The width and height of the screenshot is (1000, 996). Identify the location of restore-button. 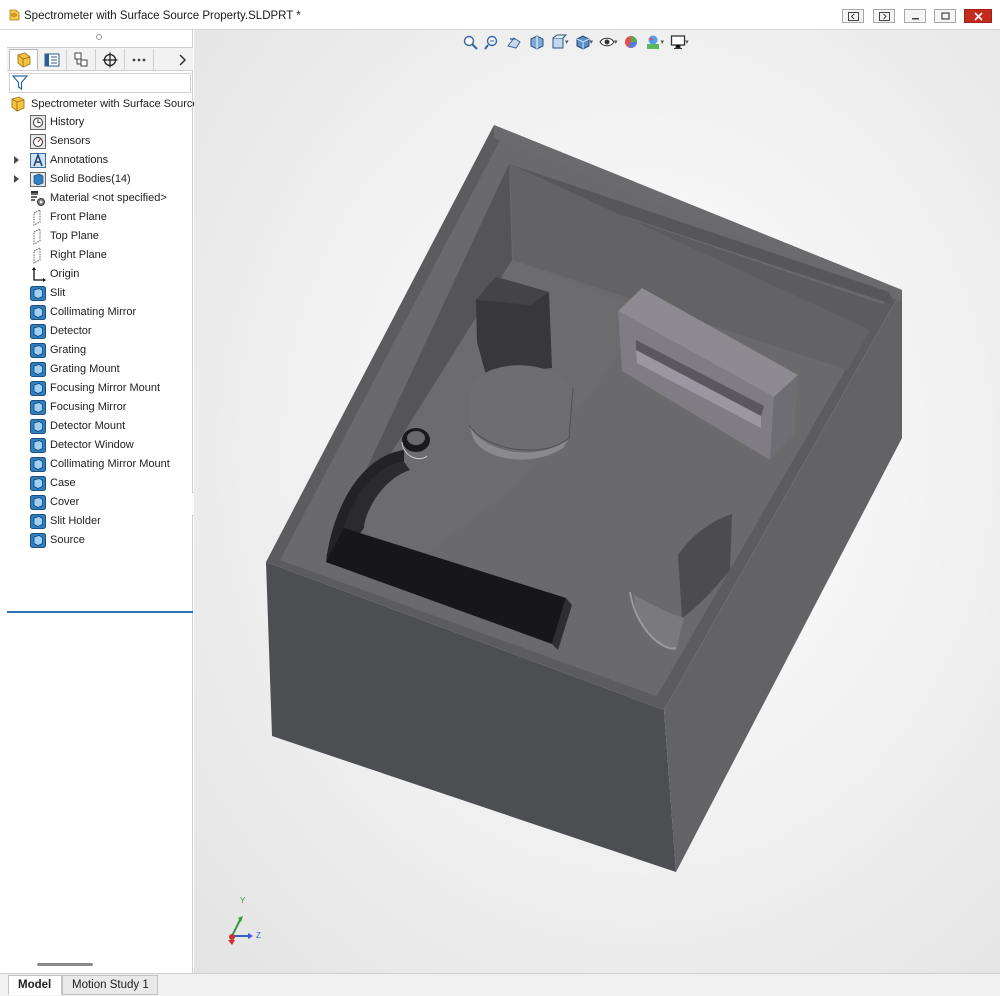
(945, 16).